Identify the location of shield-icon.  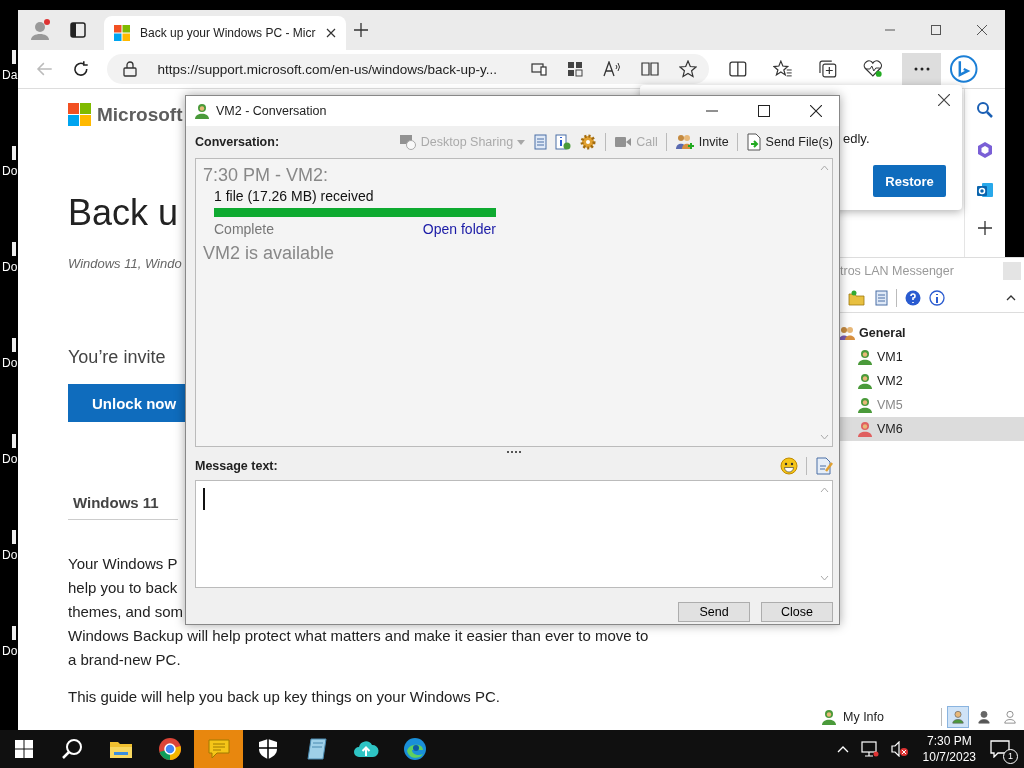
(267, 749).